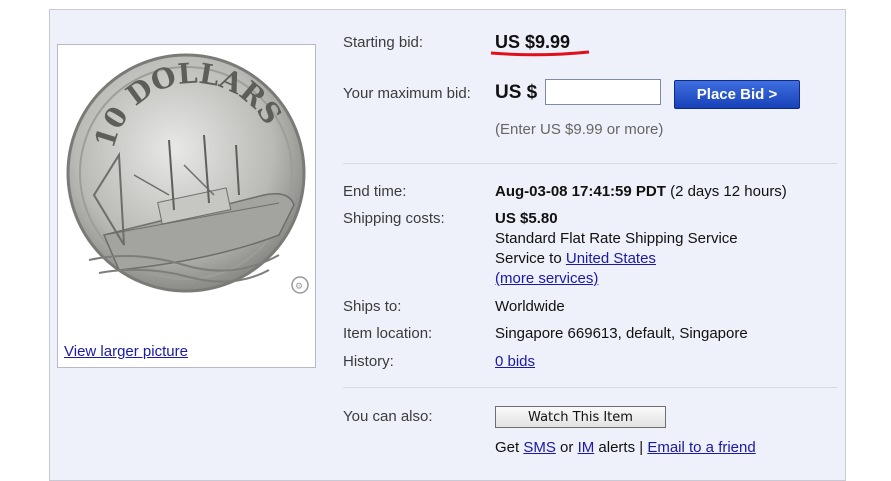 The height and width of the screenshot is (481, 891). What do you see at coordinates (186, 172) in the screenshot?
I see `coin-image: 10 DOLLARS ⚙` at bounding box center [186, 172].